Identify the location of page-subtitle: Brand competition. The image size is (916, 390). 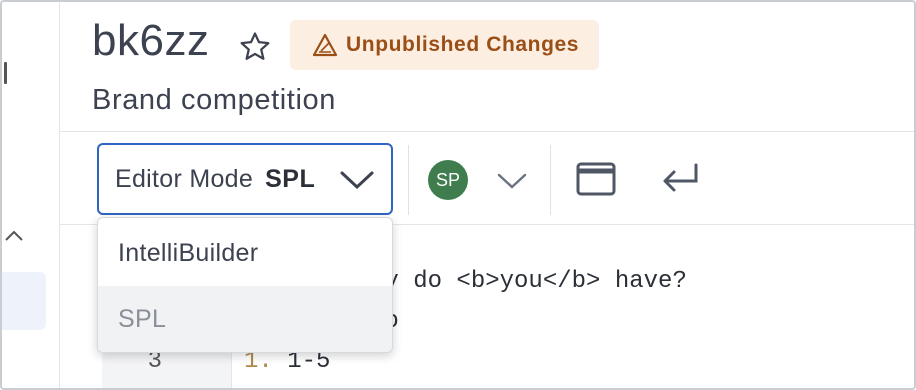
(214, 100).